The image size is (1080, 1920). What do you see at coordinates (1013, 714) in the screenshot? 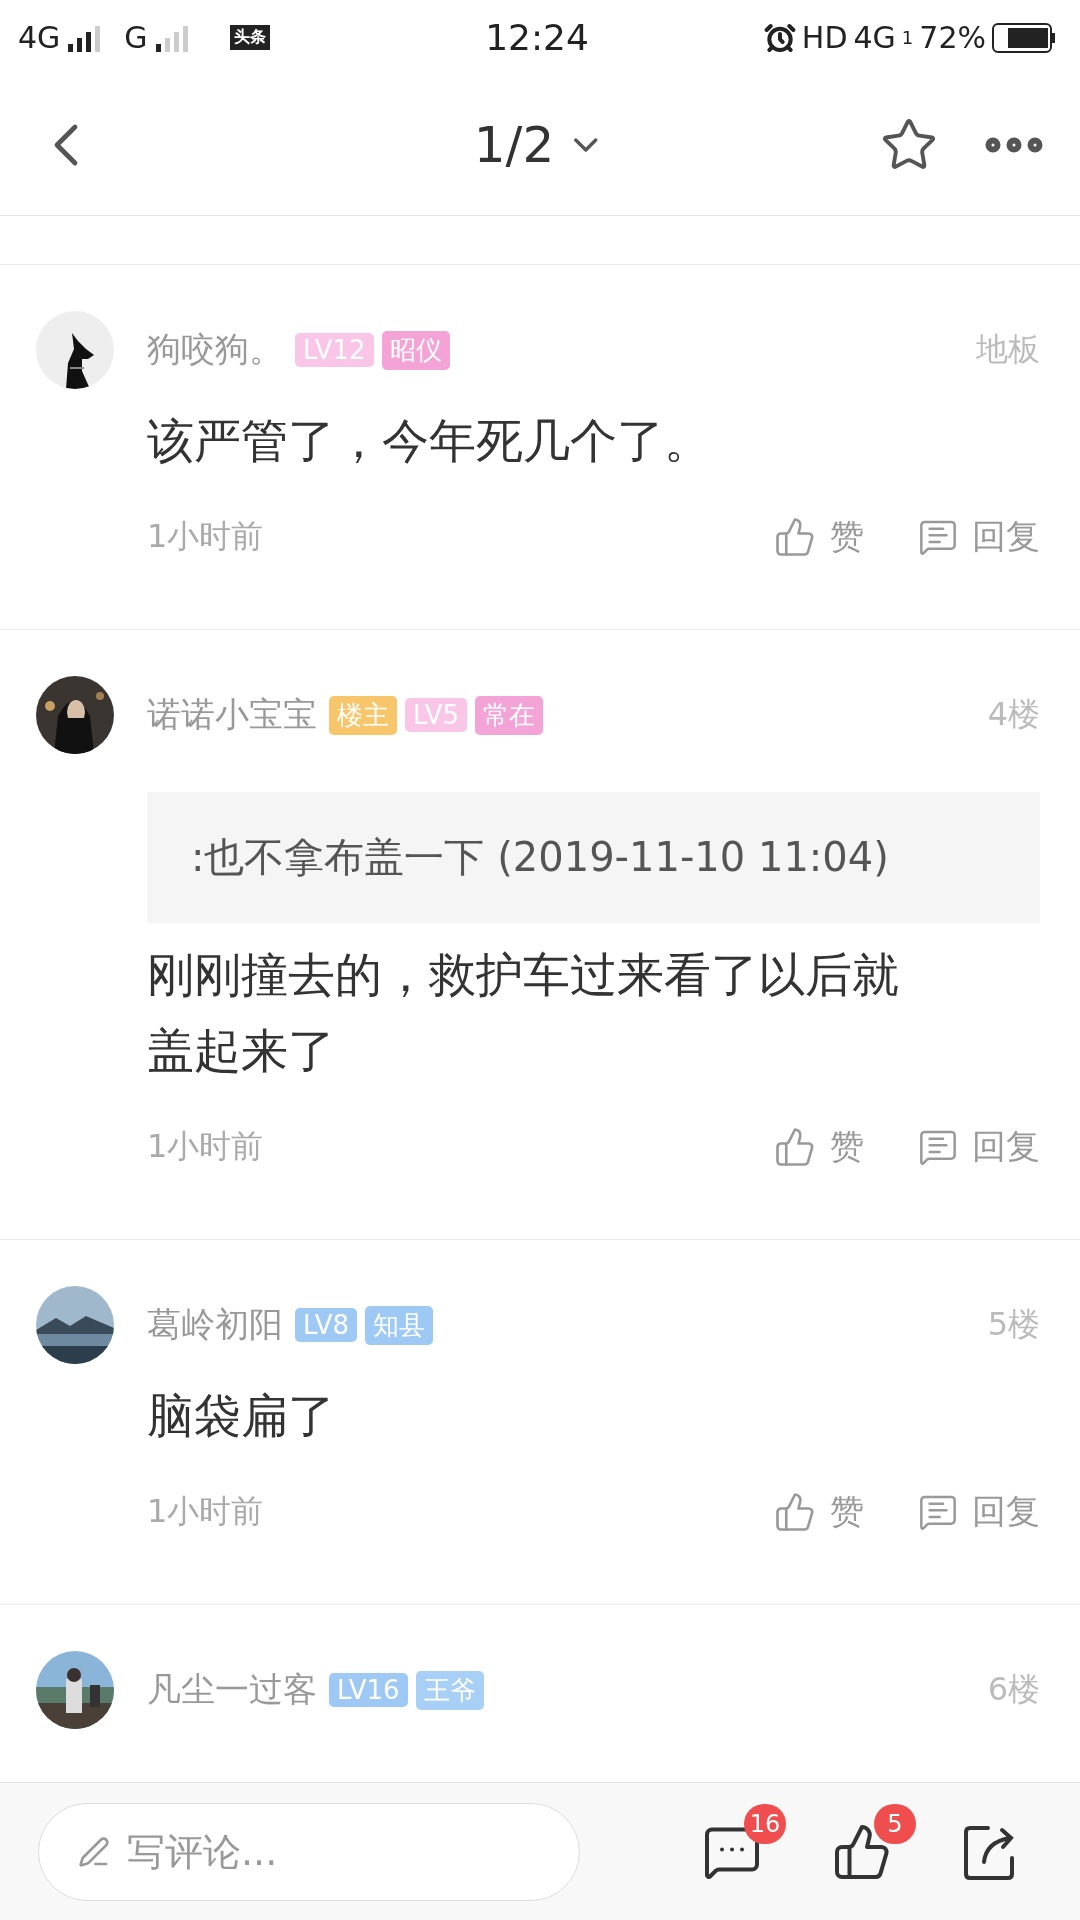
I see `floor-label: 4楼` at bounding box center [1013, 714].